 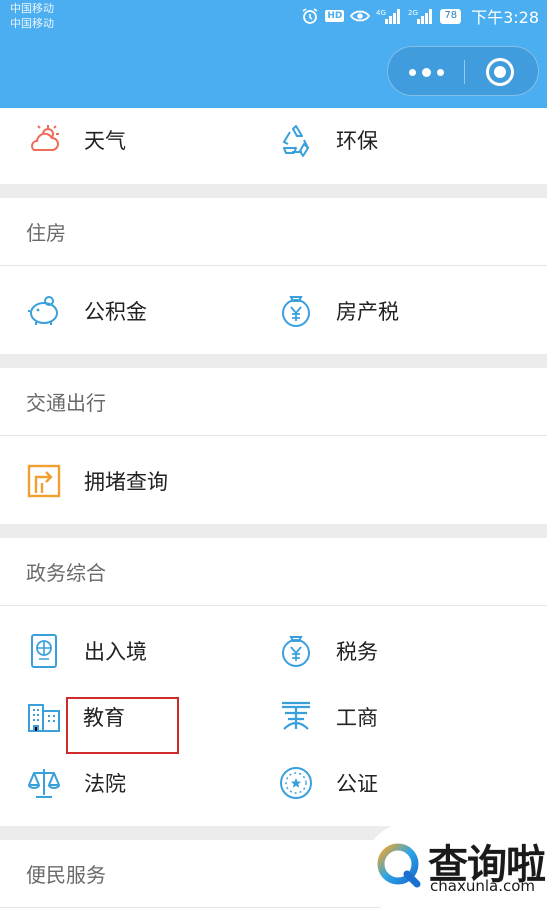 I want to click on svg-text: 2G, so click(x=413, y=13).